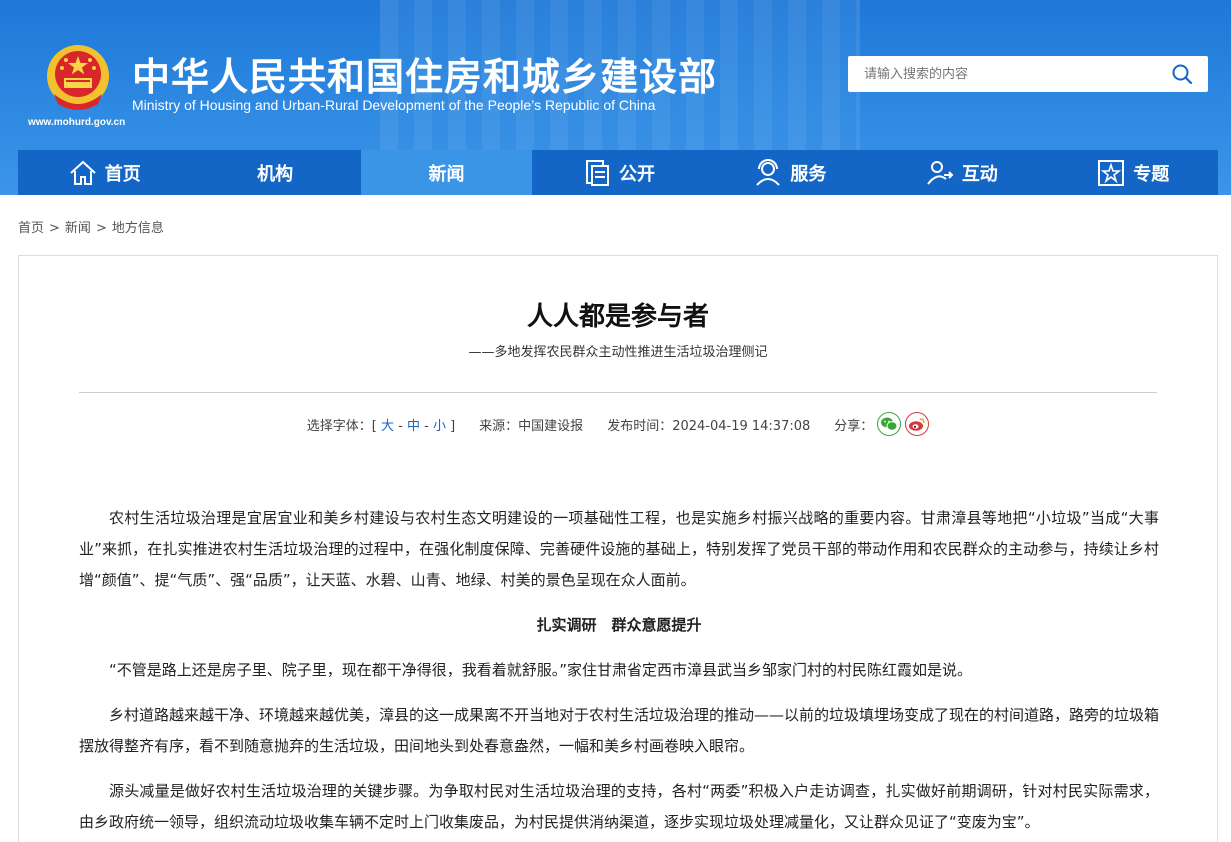 This screenshot has width=1231, height=842. Describe the element at coordinates (636, 174) in the screenshot. I see `nav-item-label: 公开` at that location.